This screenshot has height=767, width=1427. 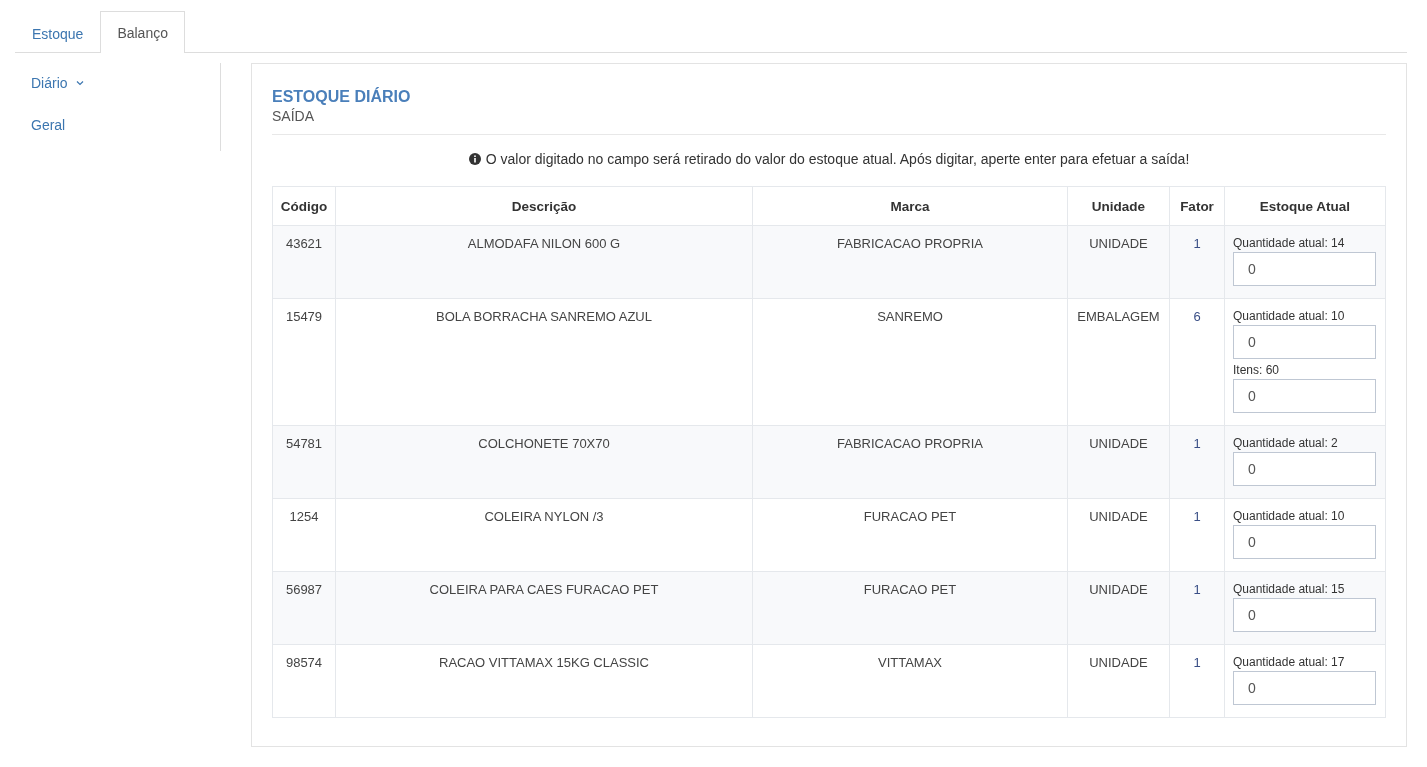 What do you see at coordinates (304, 206) in the screenshot?
I see `column-header: Código` at bounding box center [304, 206].